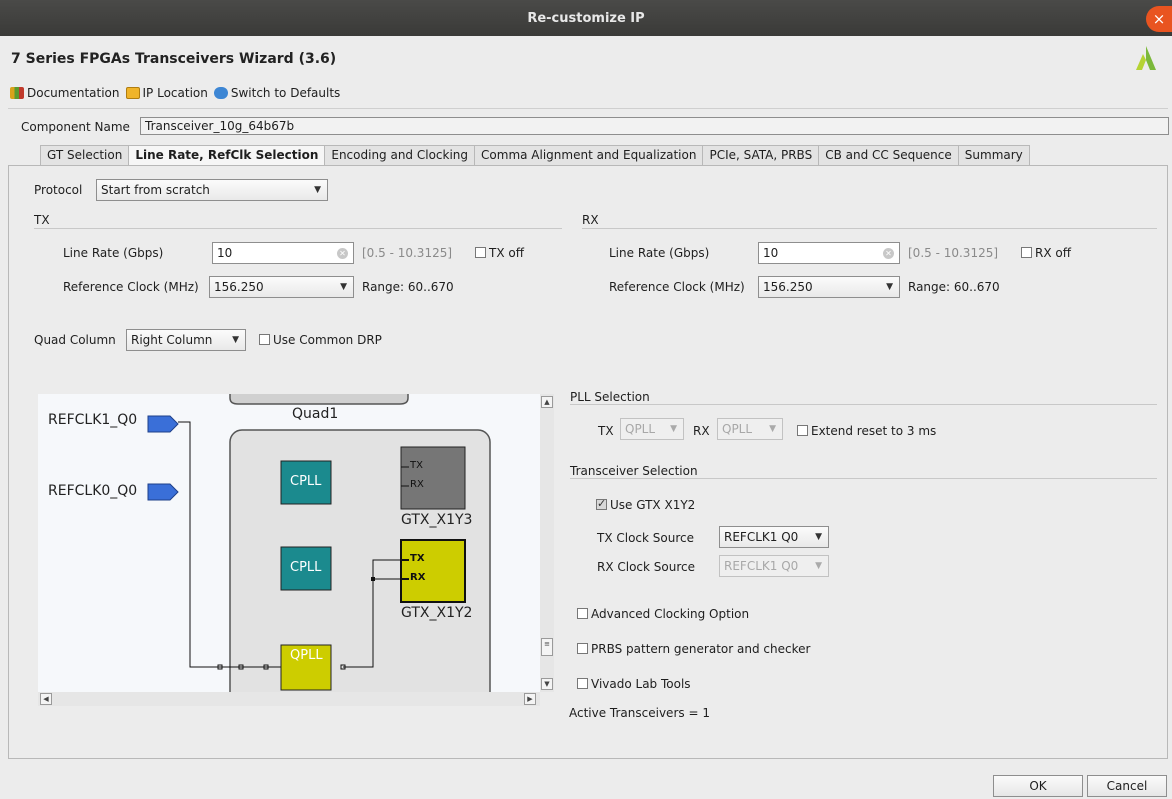 Image resolution: width=1172 pixels, height=799 pixels. Describe the element at coordinates (239, 287) in the screenshot. I see `tx-refclk-value: 156.250` at that location.